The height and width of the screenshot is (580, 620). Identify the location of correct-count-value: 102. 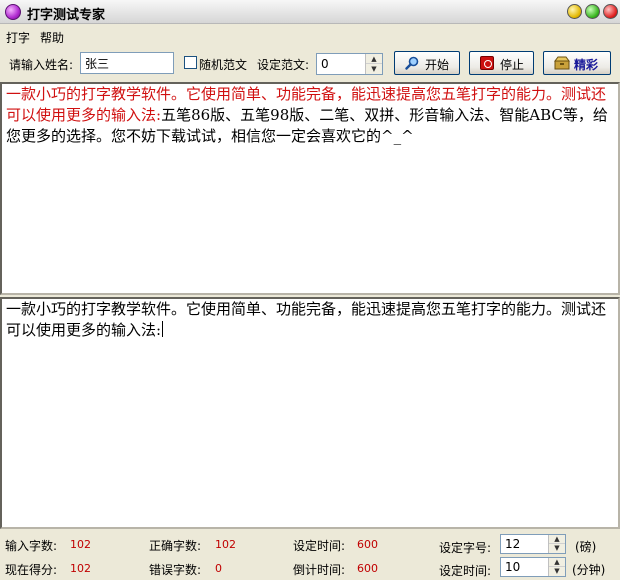
(225, 544).